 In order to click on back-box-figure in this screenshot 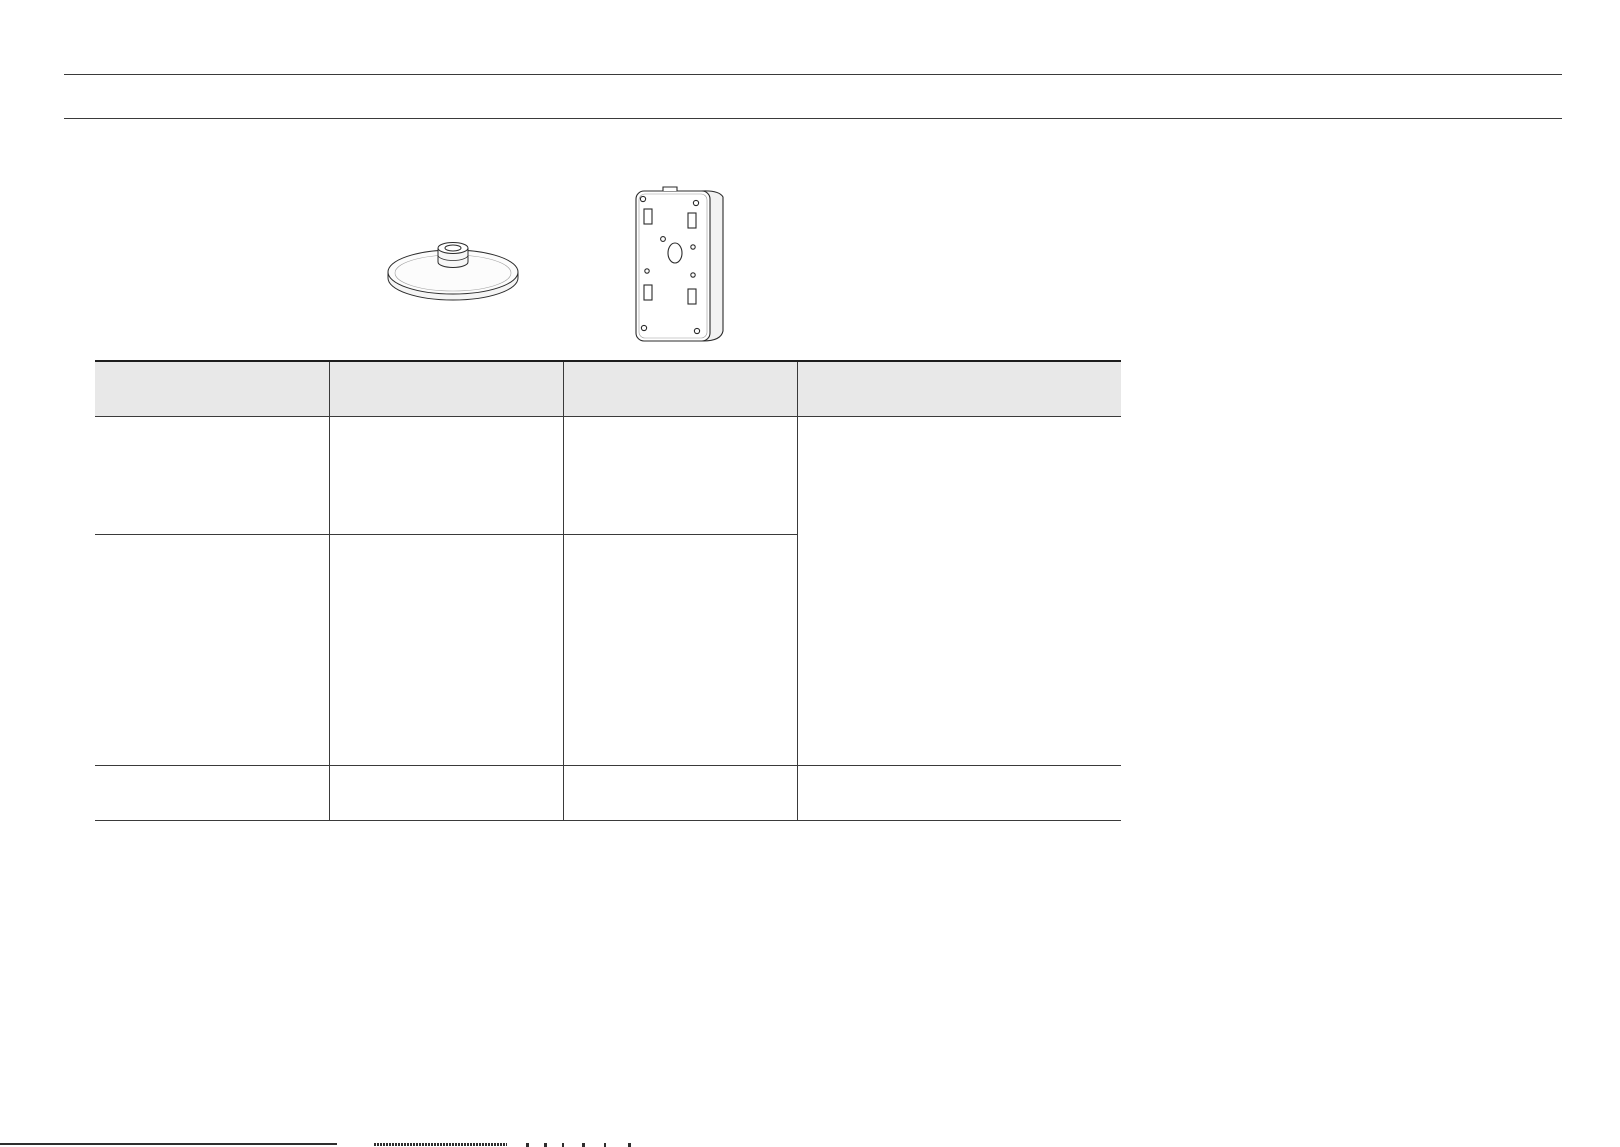, I will do `click(680, 265)`.